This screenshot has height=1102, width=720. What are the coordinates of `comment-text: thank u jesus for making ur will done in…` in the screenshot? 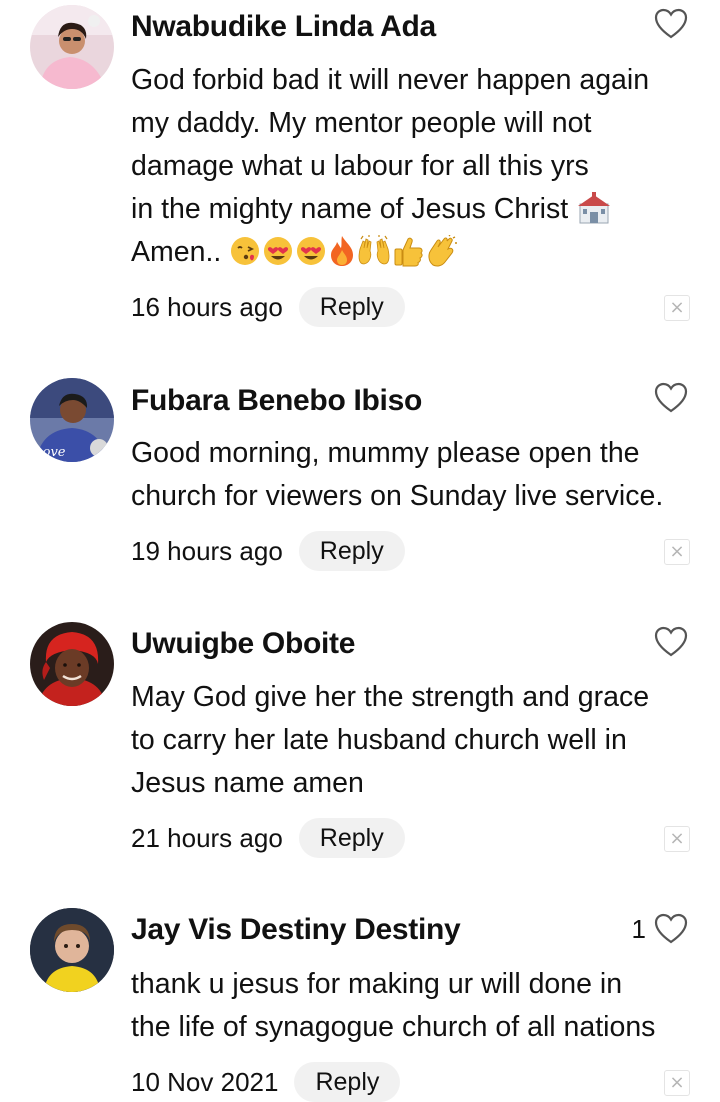 It's located at (413, 1006).